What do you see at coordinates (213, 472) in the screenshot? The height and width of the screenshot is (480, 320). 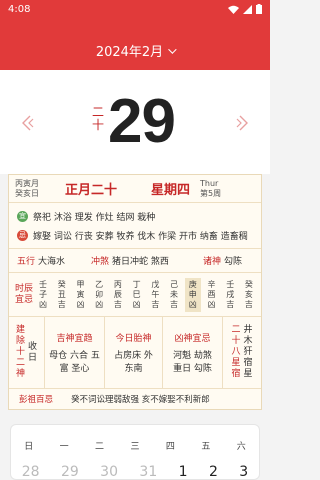 I see `calendar-day: 2` at bounding box center [213, 472].